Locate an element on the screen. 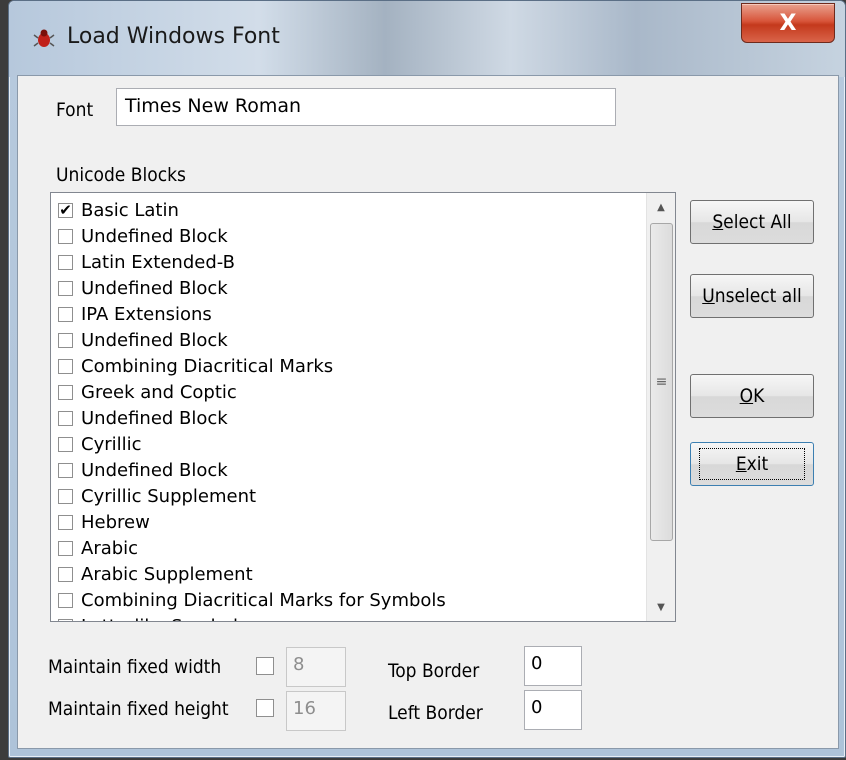 Image resolution: width=846 pixels, height=760 pixels. unselect-all-accel: U is located at coordinates (708, 296).